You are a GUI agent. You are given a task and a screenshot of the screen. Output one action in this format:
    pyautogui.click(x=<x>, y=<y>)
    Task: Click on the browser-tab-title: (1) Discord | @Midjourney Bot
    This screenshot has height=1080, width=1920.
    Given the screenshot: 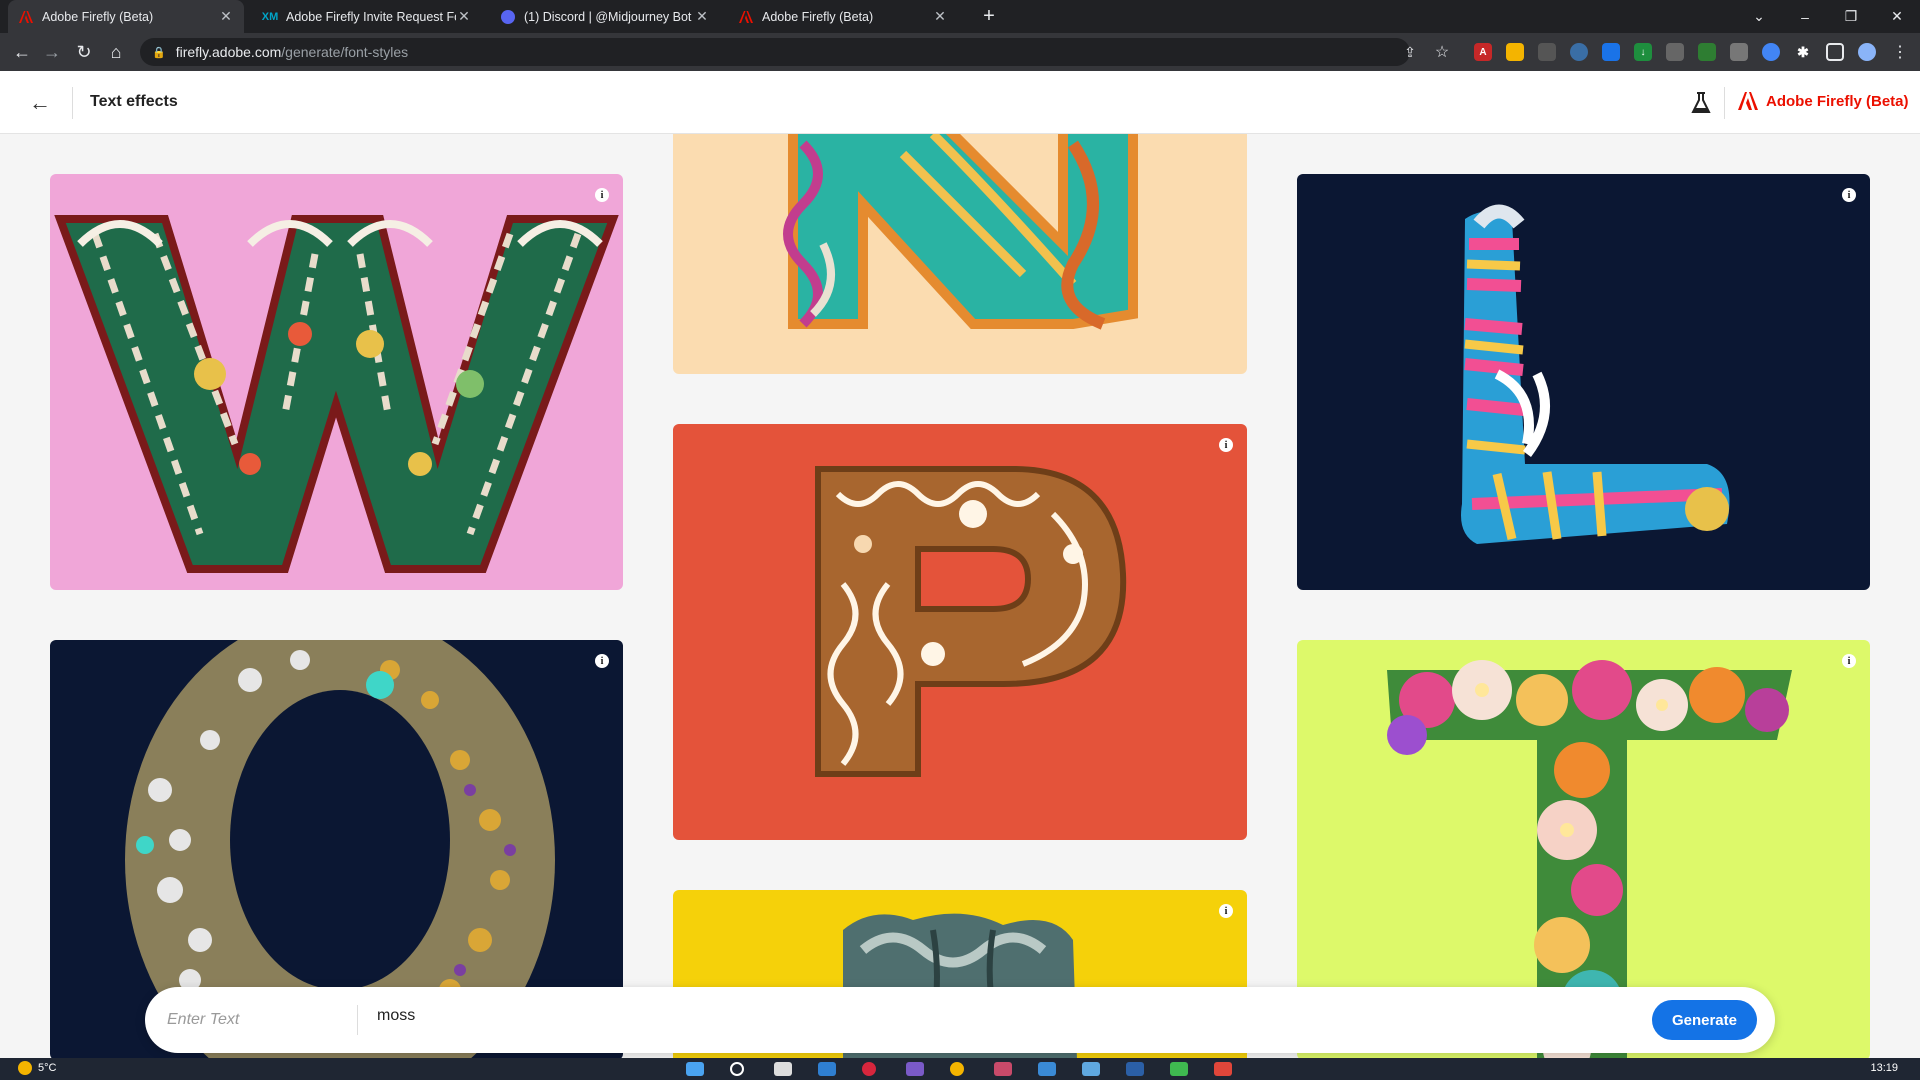 What is the action you would take?
    pyautogui.click(x=608, y=16)
    